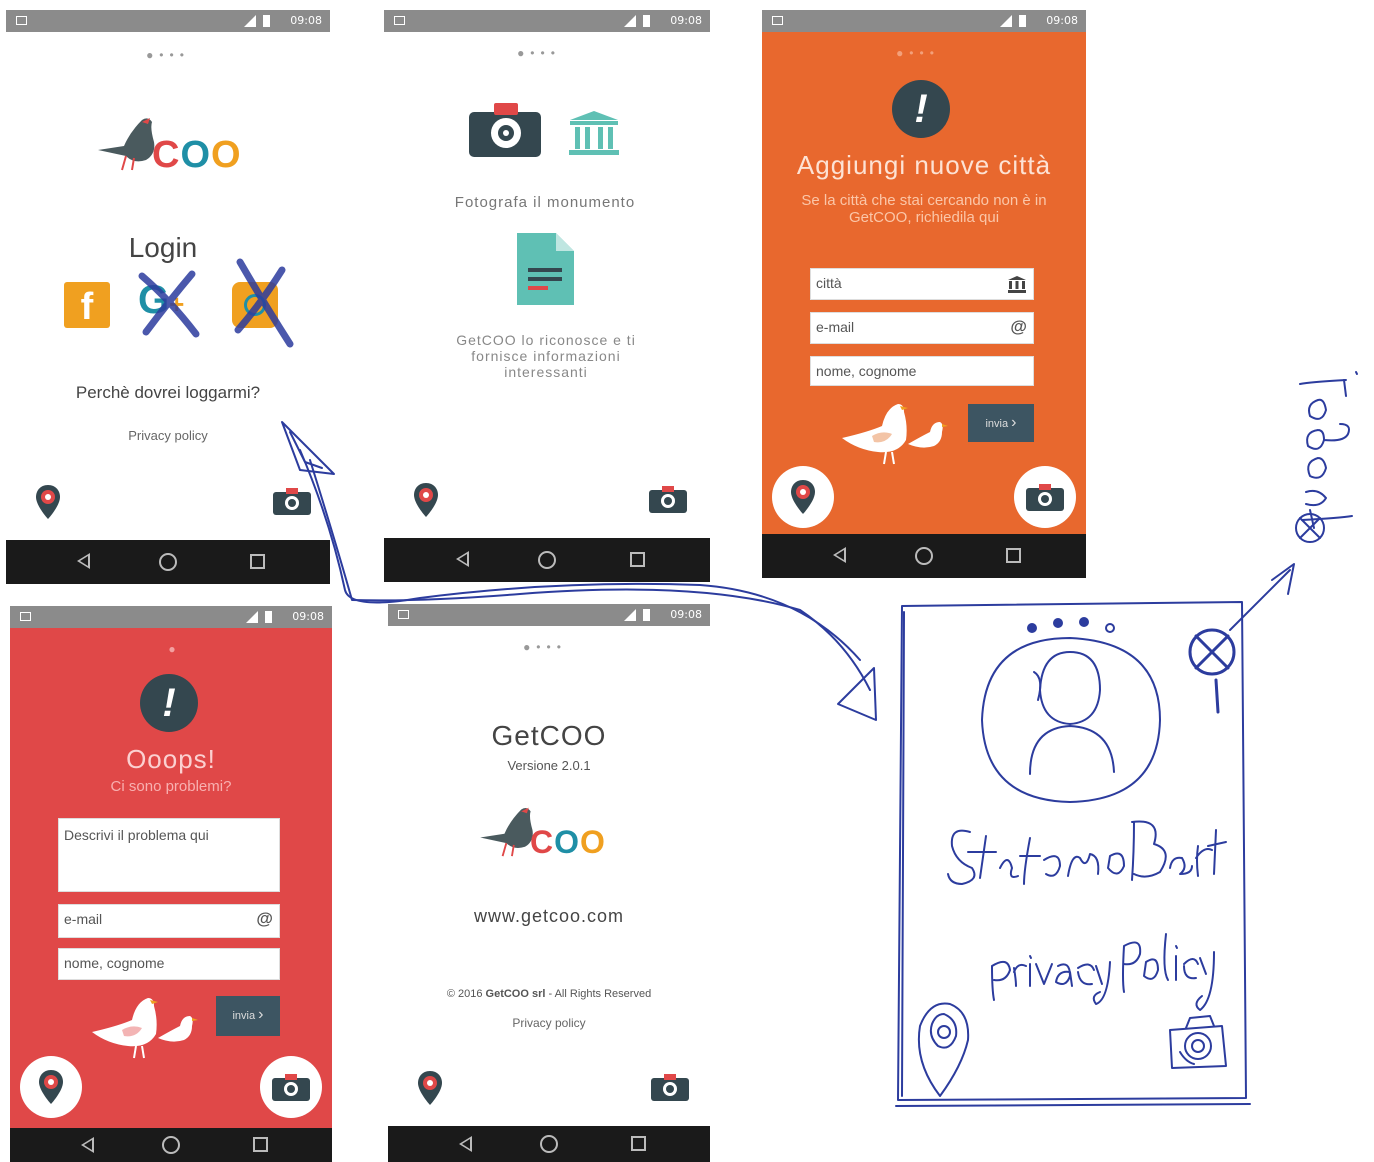 The width and height of the screenshot is (1374, 1162). What do you see at coordinates (549, 735) in the screenshot?
I see `app-name: GetCOO` at bounding box center [549, 735].